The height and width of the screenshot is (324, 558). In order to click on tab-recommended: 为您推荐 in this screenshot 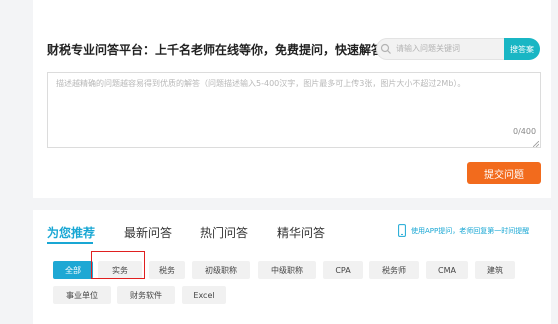, I will do `click(71, 232)`.